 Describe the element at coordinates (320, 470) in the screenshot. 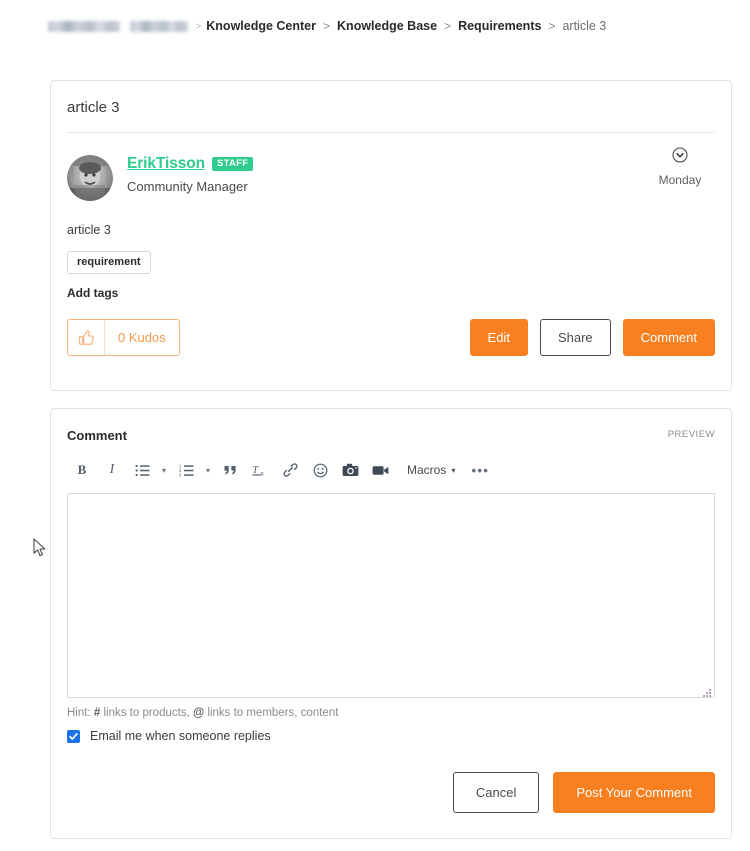

I see `emoji-icon` at that location.